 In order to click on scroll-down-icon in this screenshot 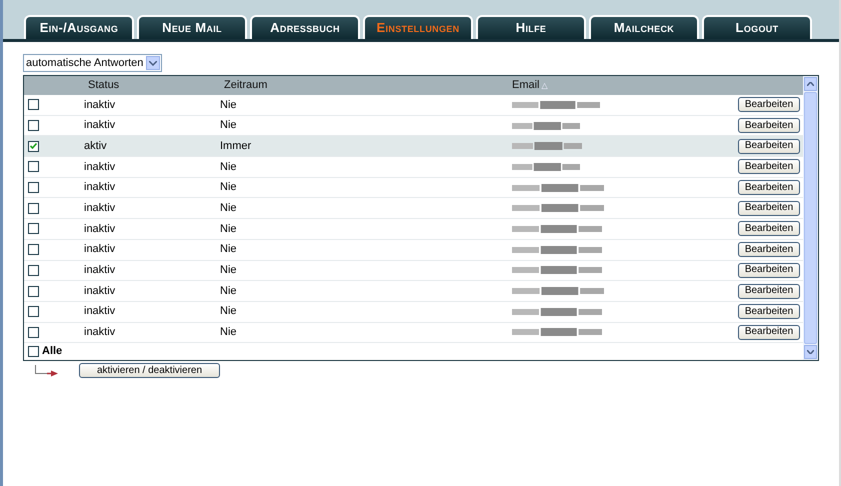, I will do `click(810, 352)`.